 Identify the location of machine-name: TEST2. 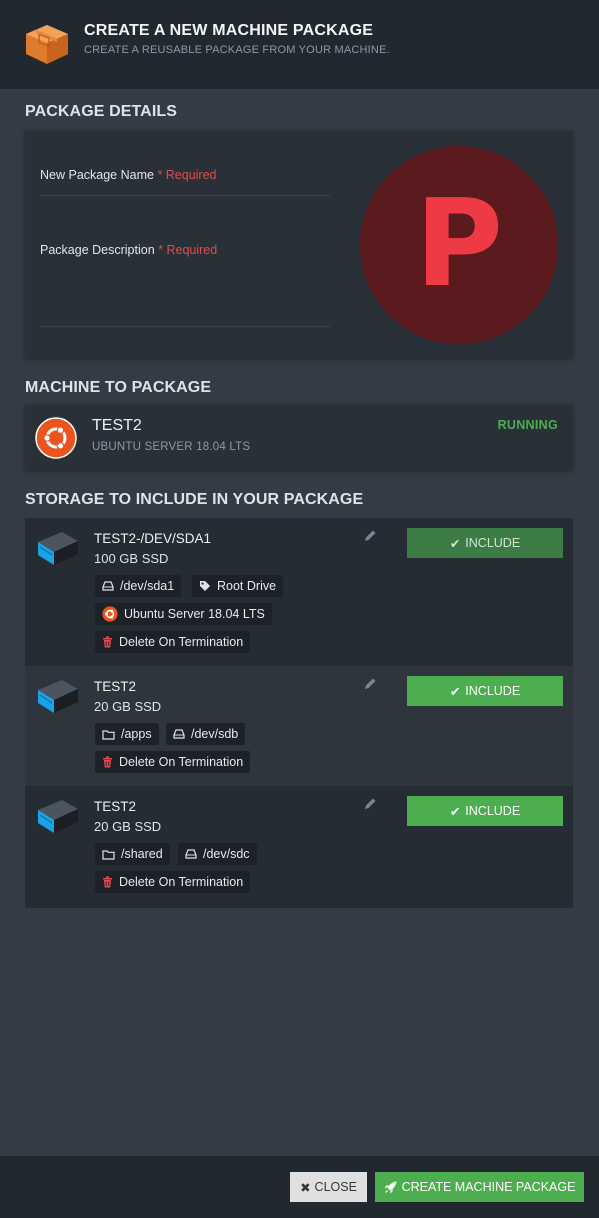
(117, 425).